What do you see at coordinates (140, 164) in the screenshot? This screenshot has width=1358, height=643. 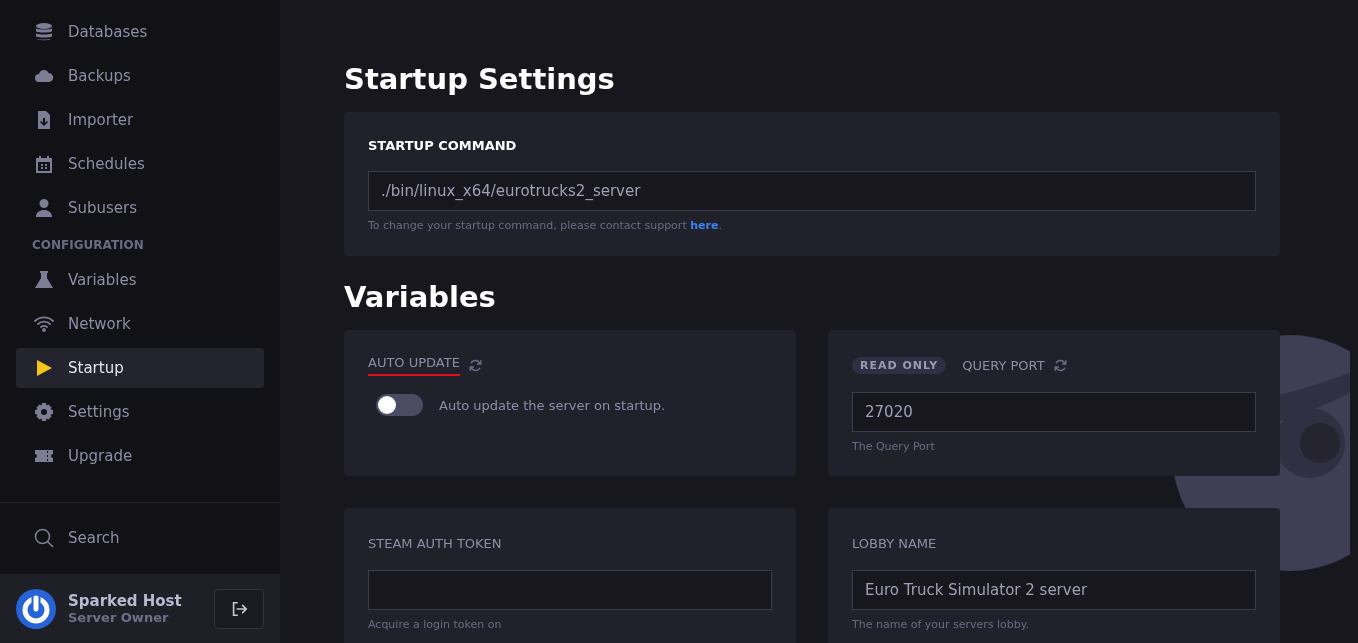 I see `sidebar-item: Schedules` at bounding box center [140, 164].